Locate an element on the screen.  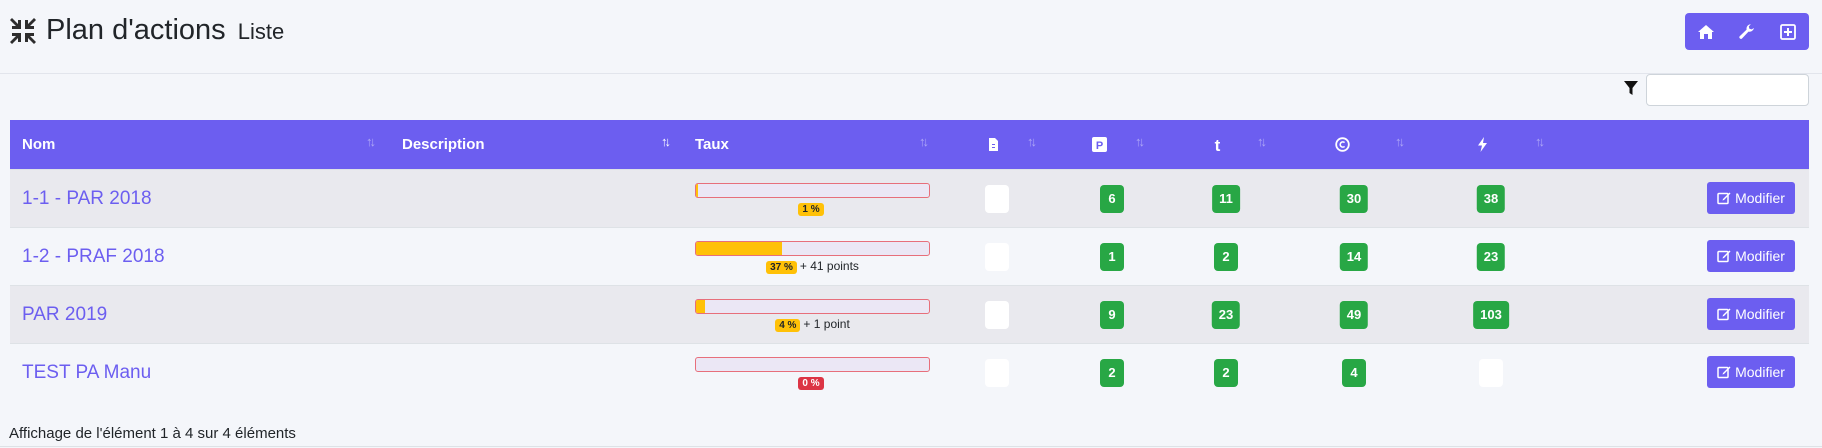
points-text: + 1 point is located at coordinates (826, 324).